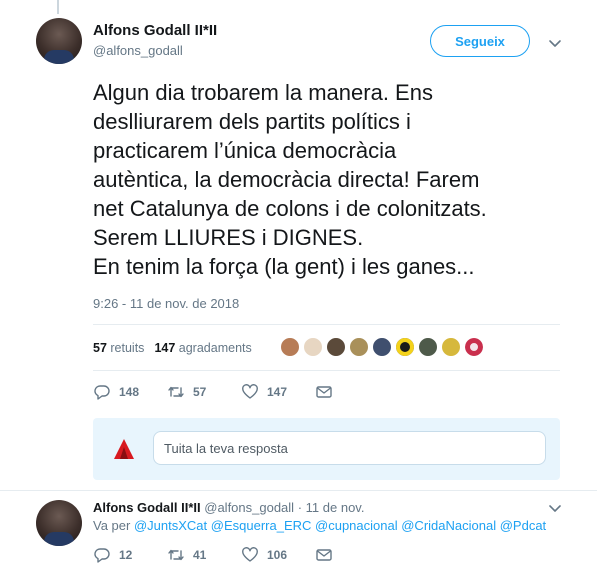  I want to click on author-handle: @alfons_godall, so click(138, 50).